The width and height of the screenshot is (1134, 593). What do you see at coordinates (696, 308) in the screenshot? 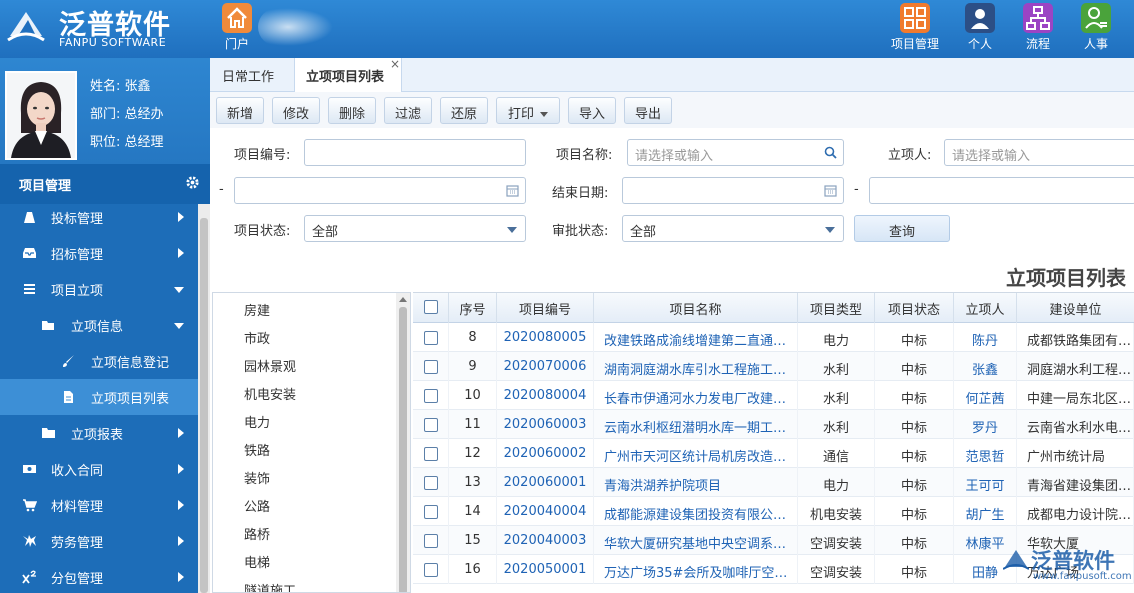
I see `column-header: 项目名称` at bounding box center [696, 308].